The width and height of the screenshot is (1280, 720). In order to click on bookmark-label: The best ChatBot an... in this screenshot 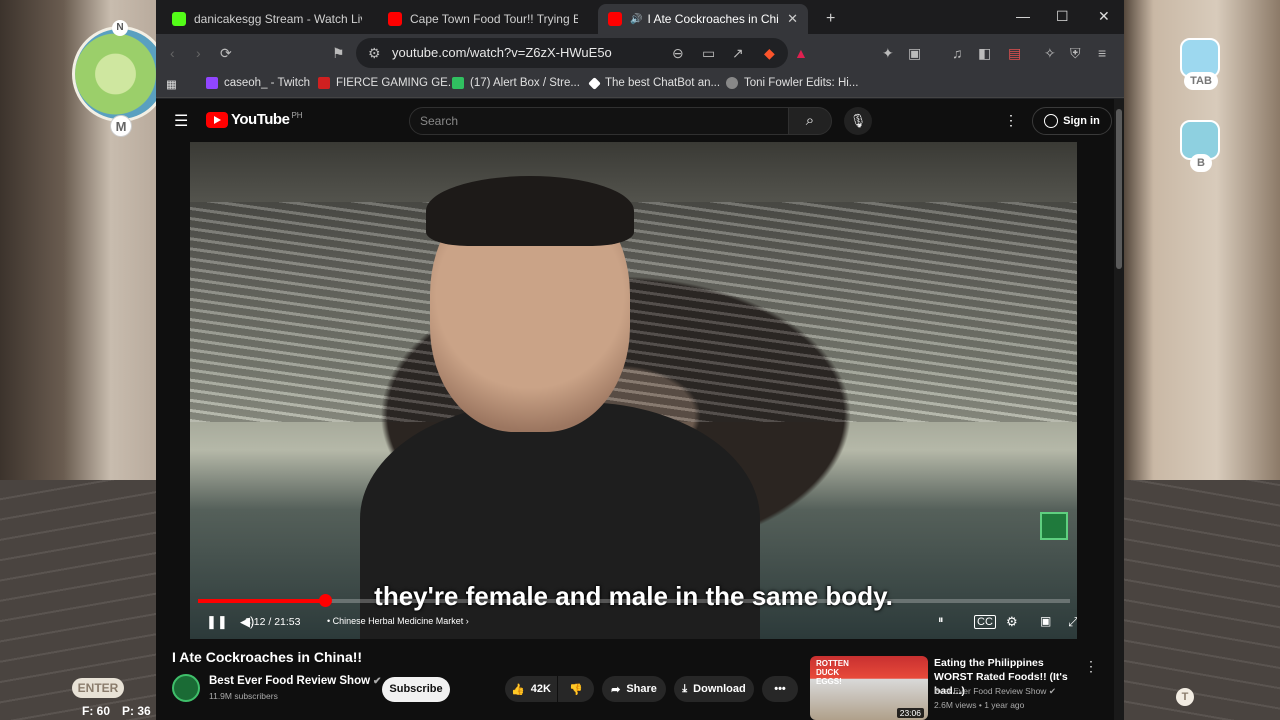, I will do `click(663, 83)`.